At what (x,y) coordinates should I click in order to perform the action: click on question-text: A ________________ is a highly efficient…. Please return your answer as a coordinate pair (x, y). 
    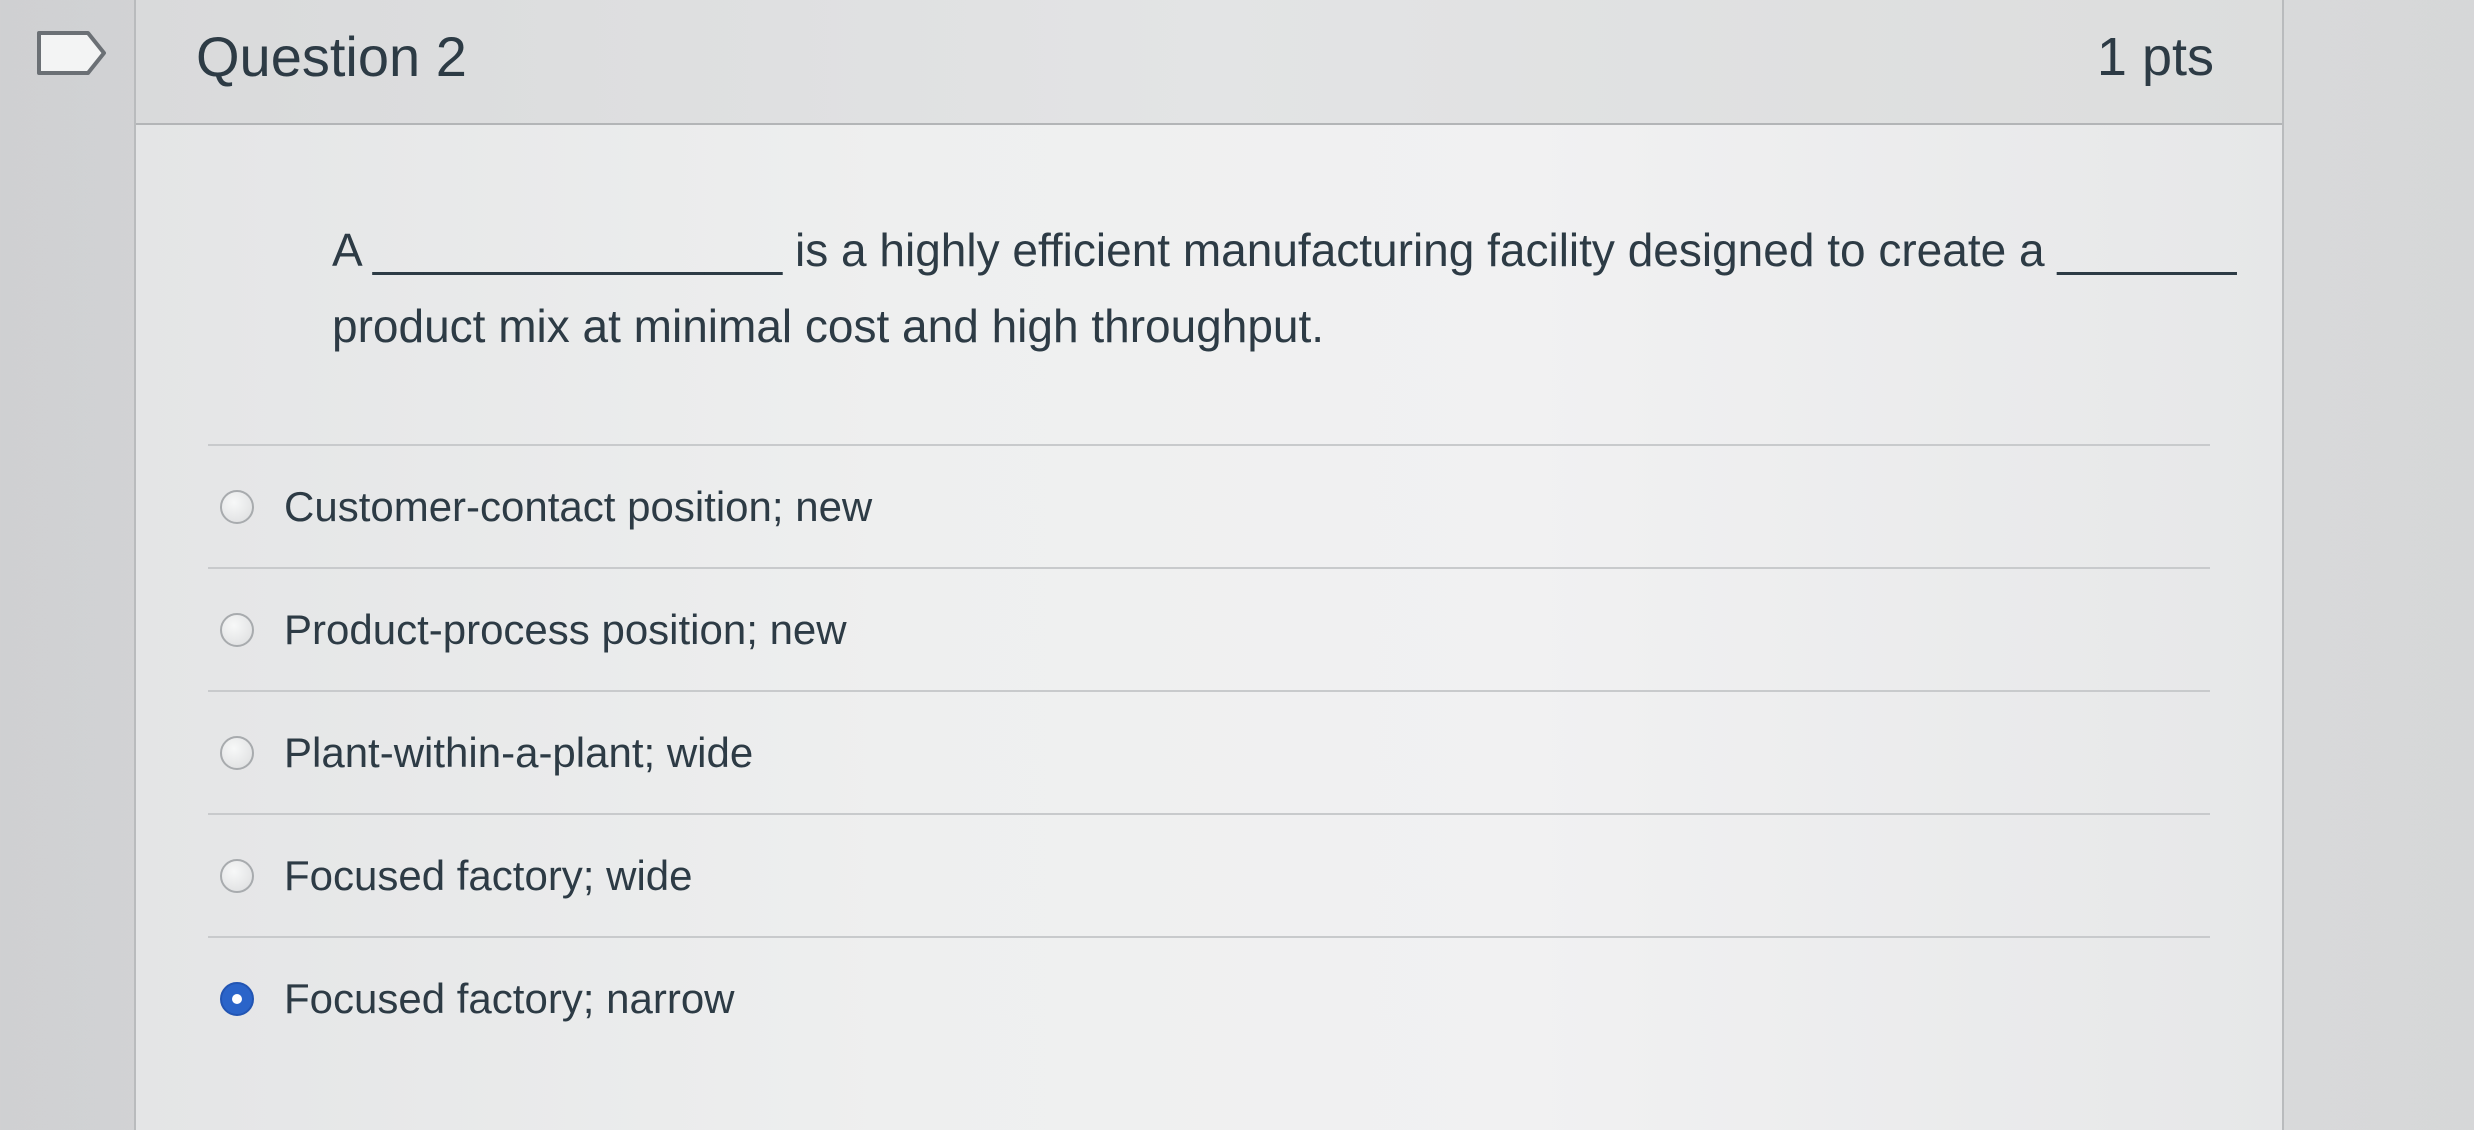
    Looking at the image, I should click on (1342, 288).